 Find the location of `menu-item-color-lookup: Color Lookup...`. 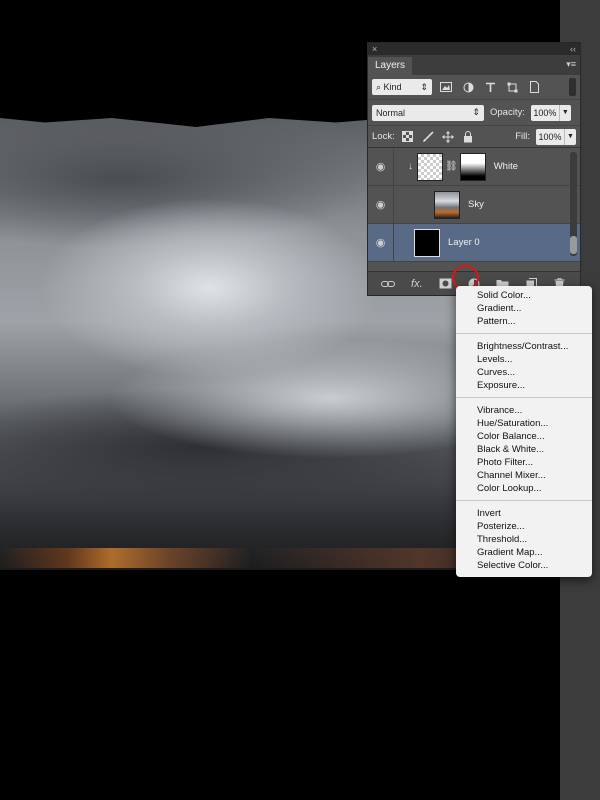

menu-item-color-lookup: Color Lookup... is located at coordinates (524, 488).